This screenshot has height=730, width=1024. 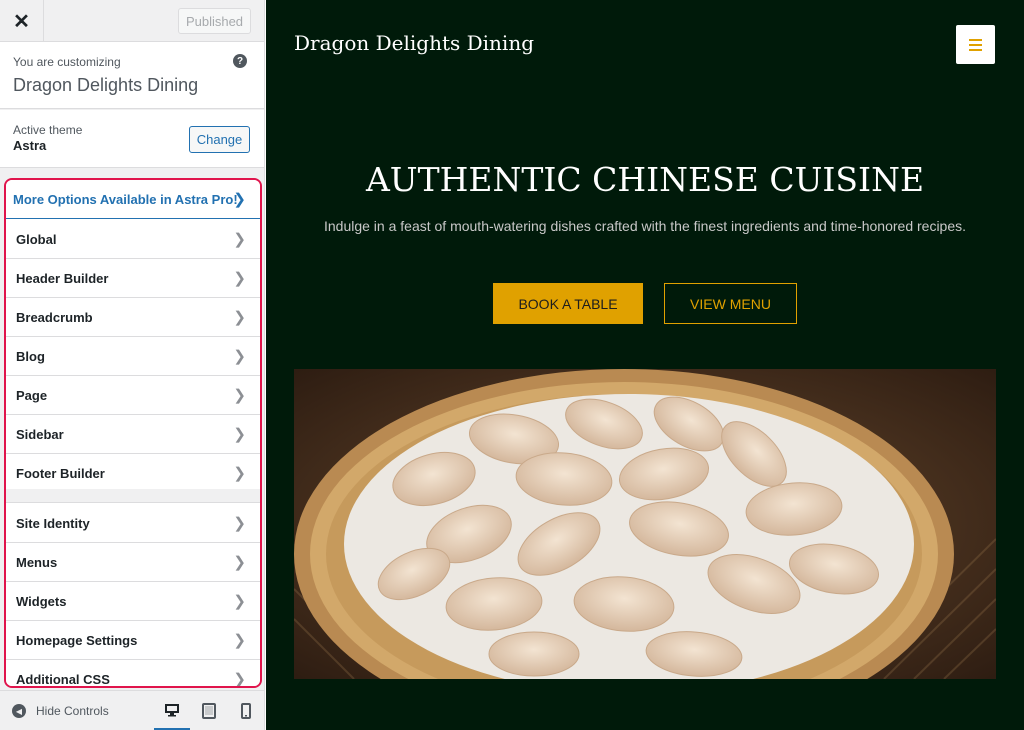 I want to click on menu-item-sidebar: Sidebar ❯, so click(x=133, y=434).